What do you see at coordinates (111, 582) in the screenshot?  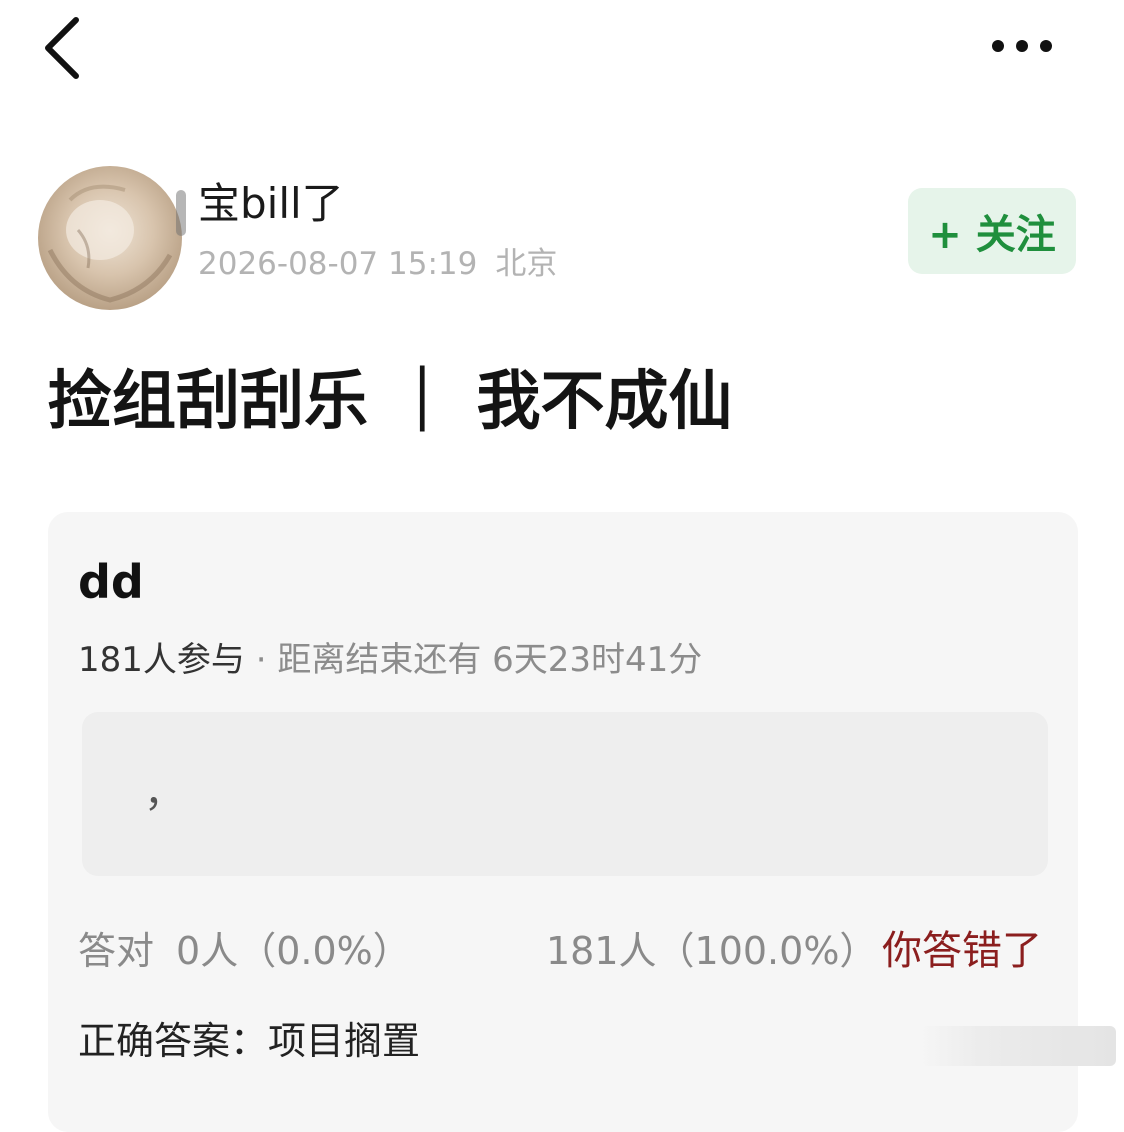 I see `quiz-title: dd` at bounding box center [111, 582].